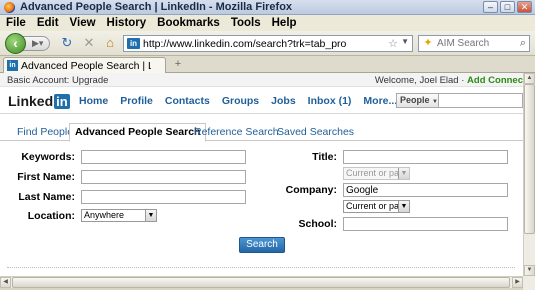 This screenshot has width=535, height=290. What do you see at coordinates (529, 78) in the screenshot?
I see `scroll-up-icon: ▲` at bounding box center [529, 78].